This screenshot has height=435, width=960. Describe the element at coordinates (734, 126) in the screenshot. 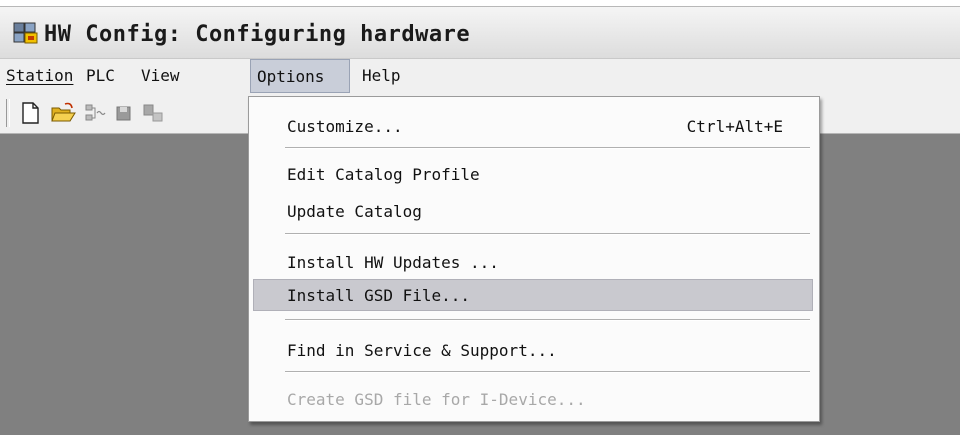

I see `customize-shortcut: Ctrl+Alt+E` at that location.